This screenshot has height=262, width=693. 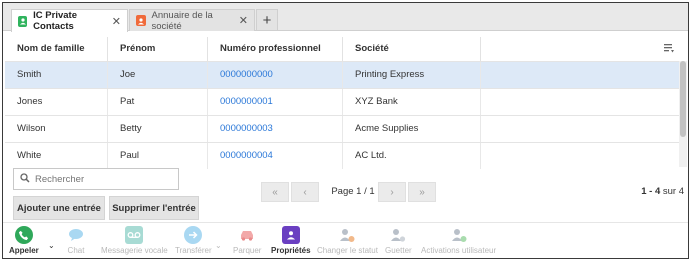 I want to click on tab-label: IC Private Contacts, so click(x=55, y=21).